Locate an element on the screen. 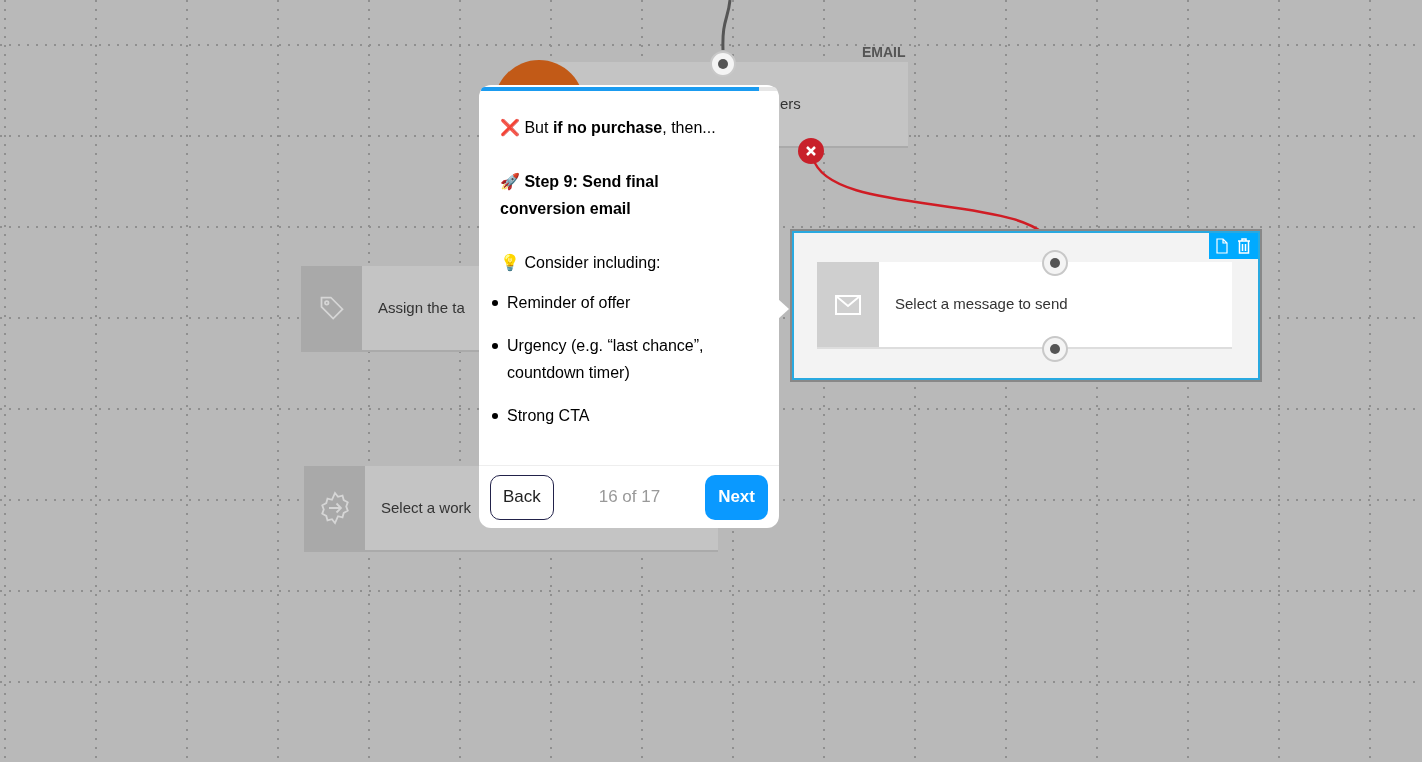 The width and height of the screenshot is (1422, 762). step-counter: 16 of 17 is located at coordinates (629, 497).